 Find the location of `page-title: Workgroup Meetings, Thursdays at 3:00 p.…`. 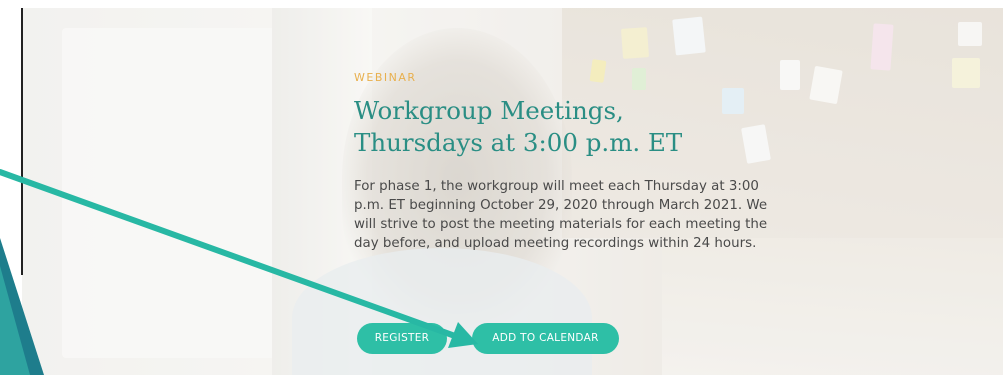

page-title: Workgroup Meetings, Thursdays at 3:00 p.… is located at coordinates (564, 127).